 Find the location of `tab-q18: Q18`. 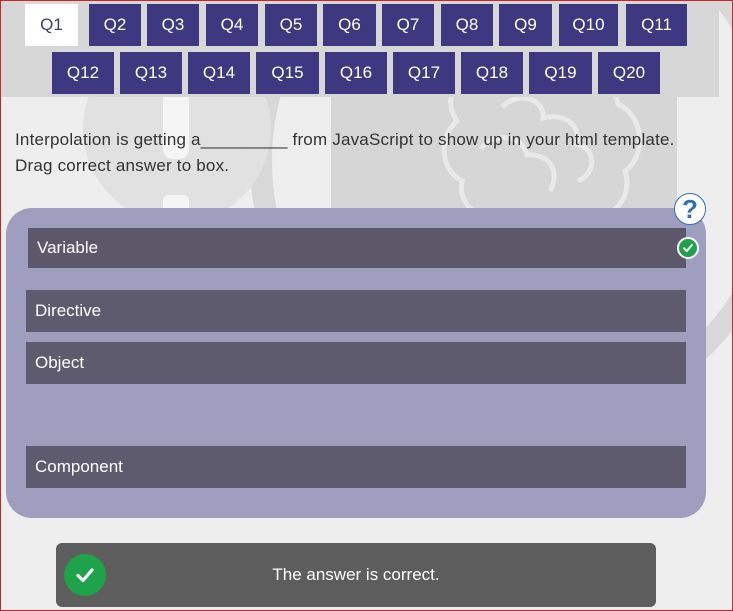

tab-q18: Q18 is located at coordinates (492, 73).